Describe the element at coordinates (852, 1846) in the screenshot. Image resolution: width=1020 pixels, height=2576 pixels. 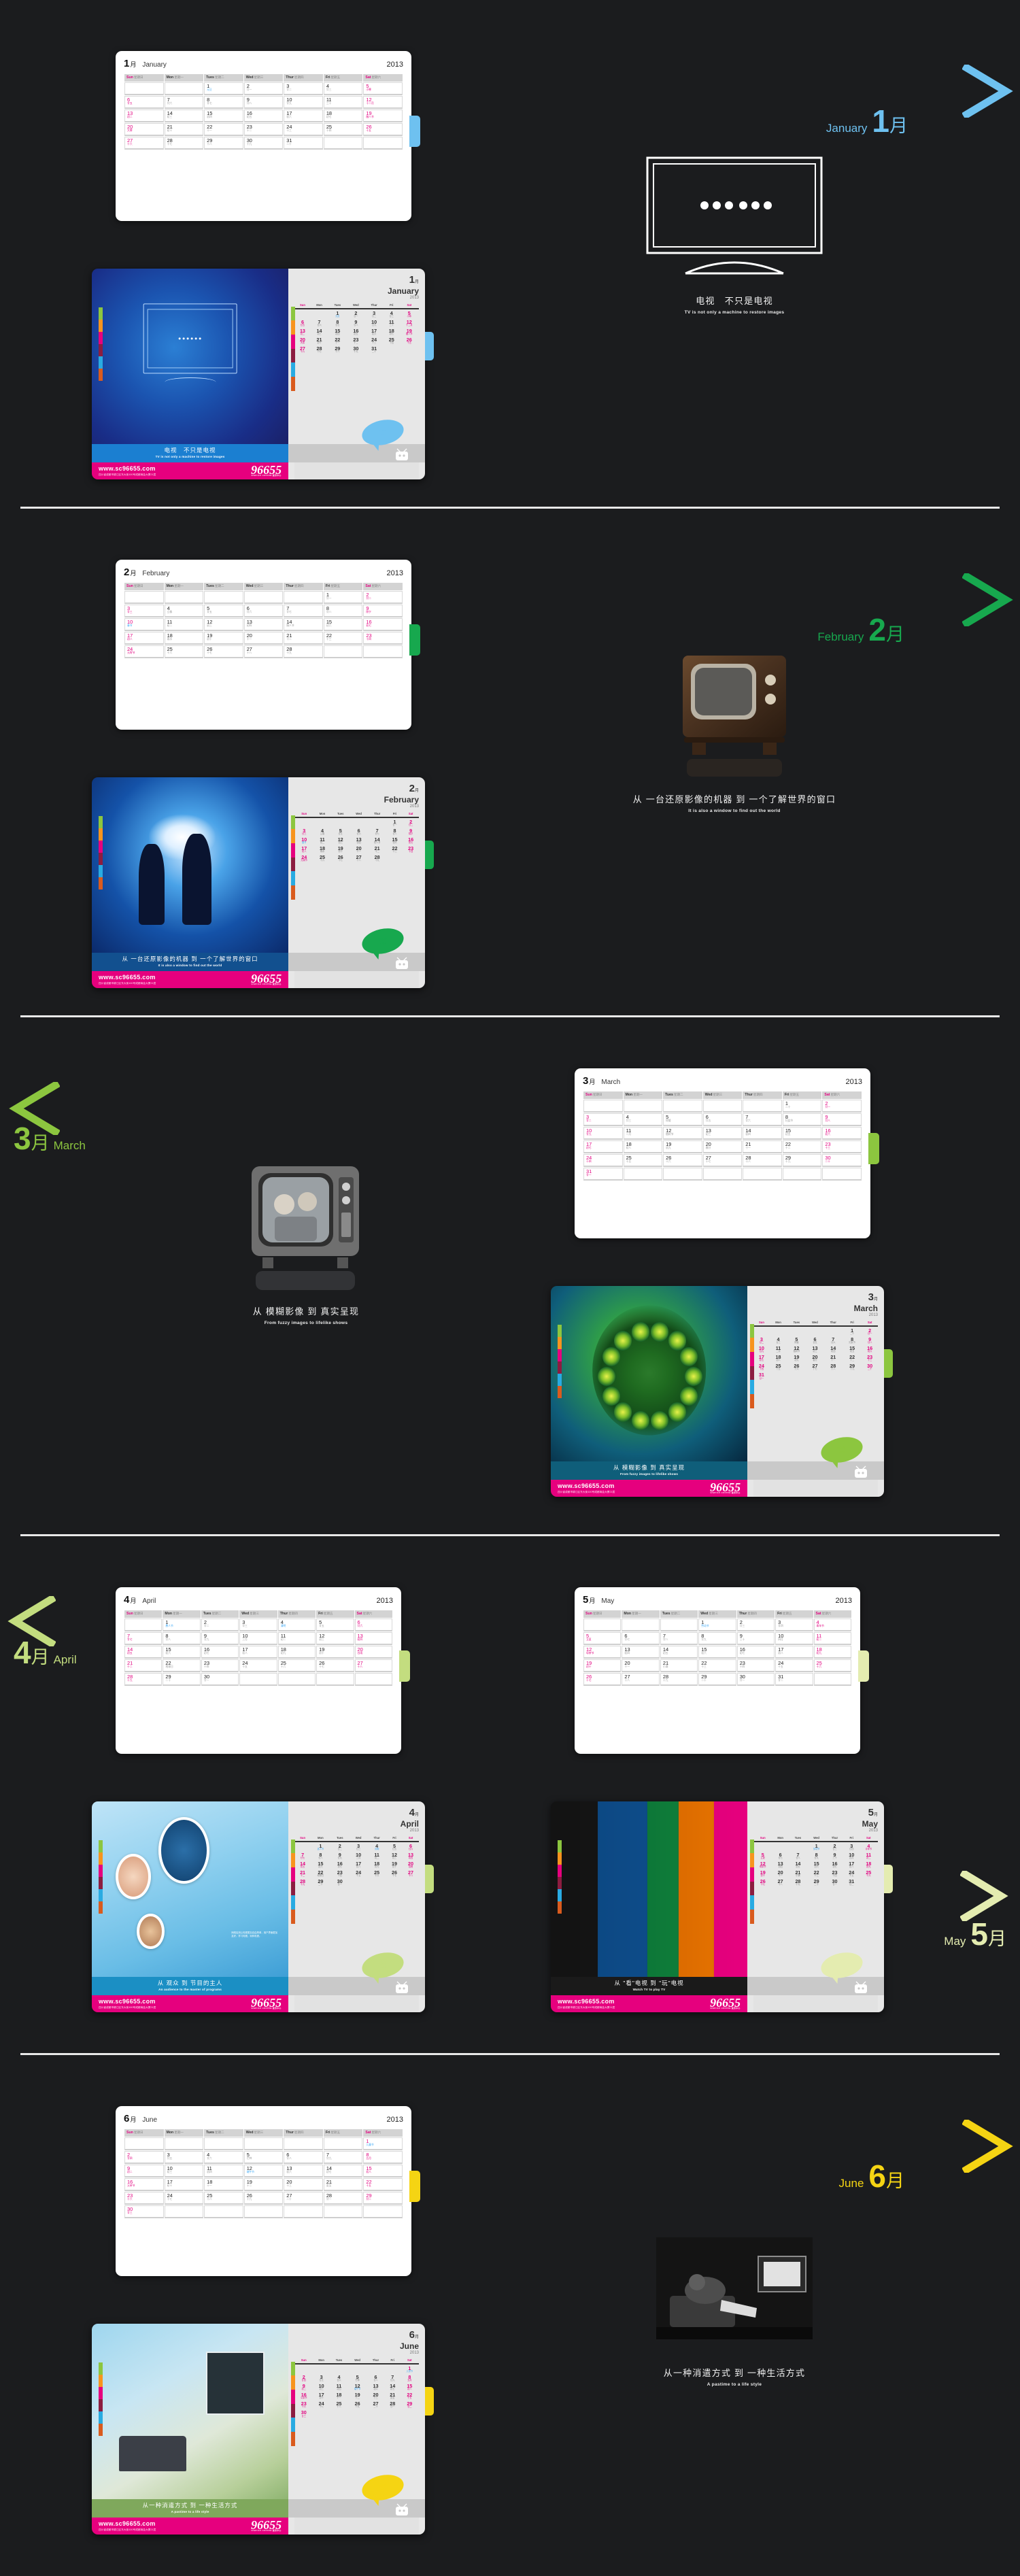
I see `mini-day-cell: 3 廿四` at that location.